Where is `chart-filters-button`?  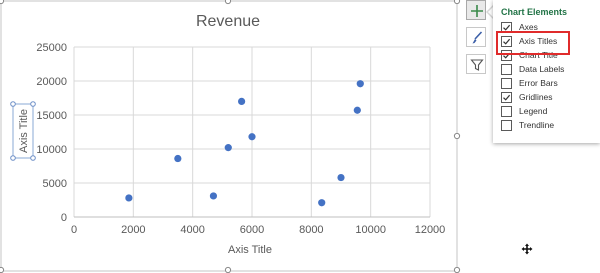 chart-filters-button is located at coordinates (476, 64).